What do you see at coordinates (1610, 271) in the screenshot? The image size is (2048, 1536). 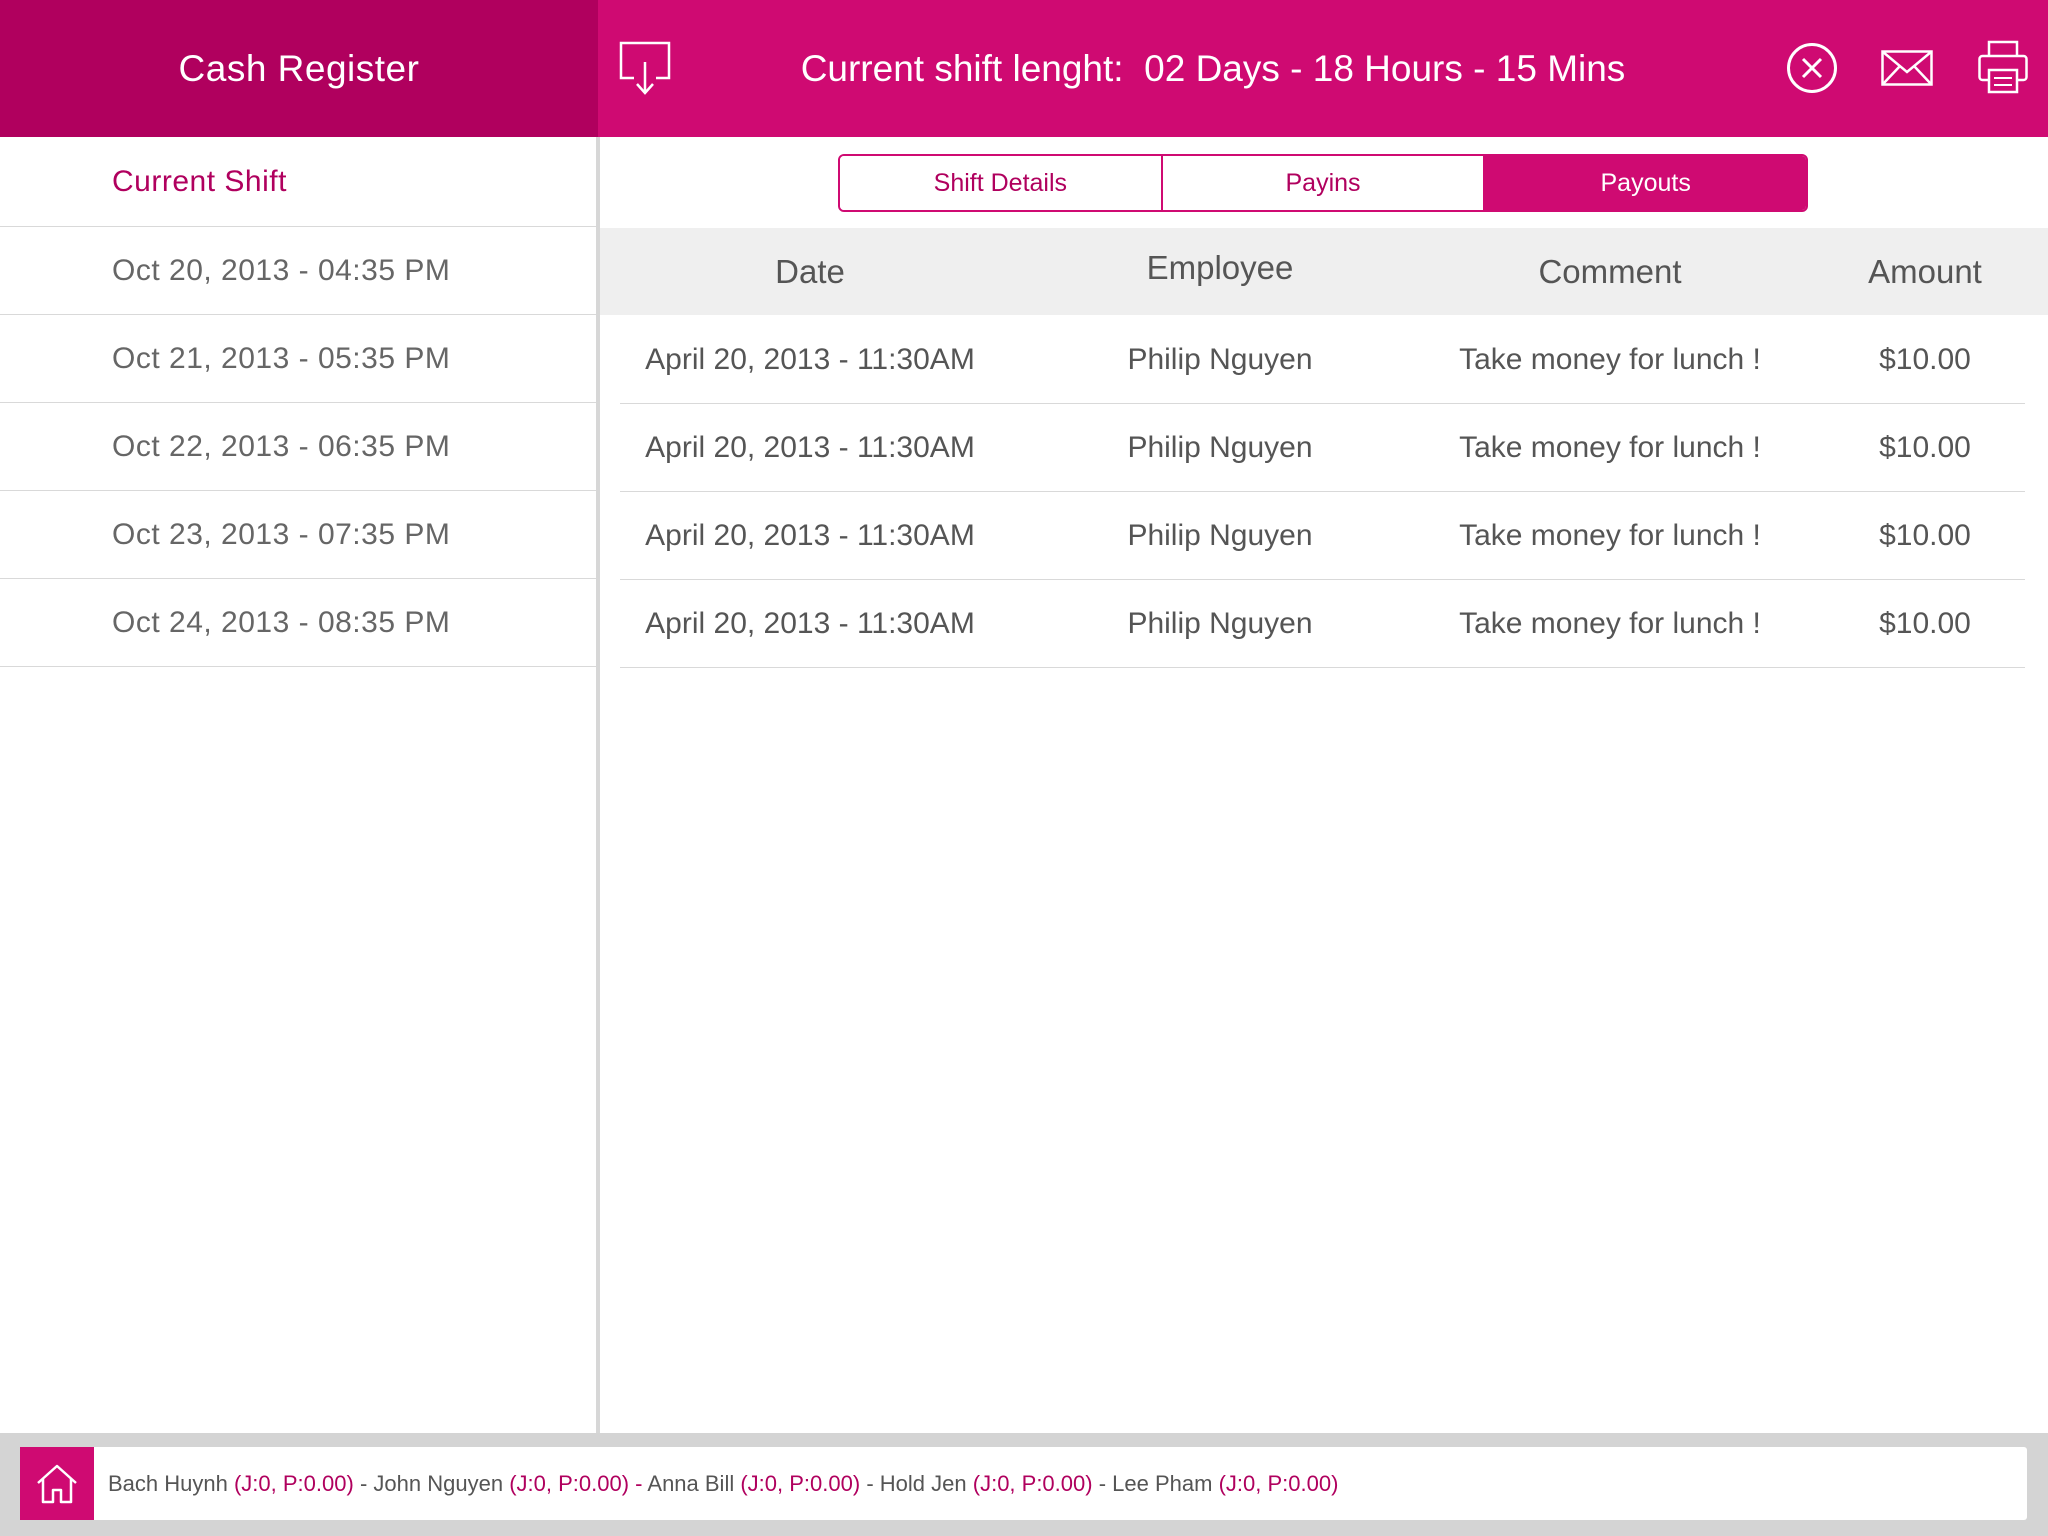 I see `column-header-comment: Comment` at bounding box center [1610, 271].